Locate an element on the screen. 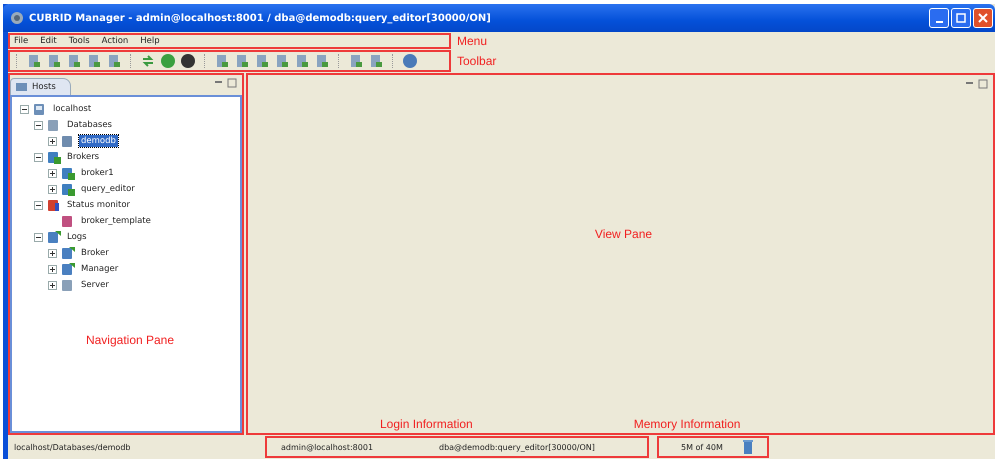 The width and height of the screenshot is (995, 459). tree-item: Manager is located at coordinates (99, 269).